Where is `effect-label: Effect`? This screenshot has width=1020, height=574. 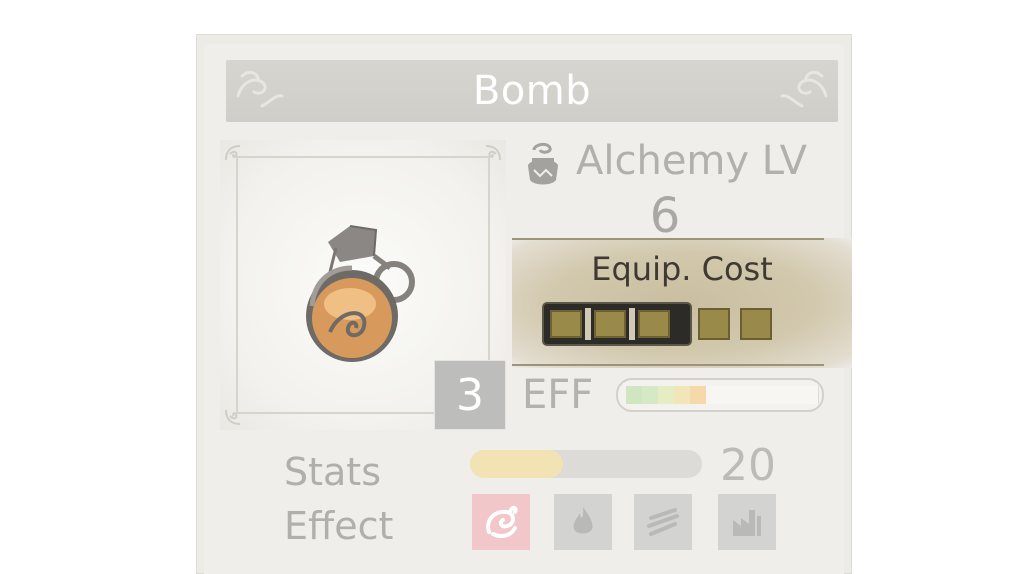
effect-label: Effect is located at coordinates (339, 526).